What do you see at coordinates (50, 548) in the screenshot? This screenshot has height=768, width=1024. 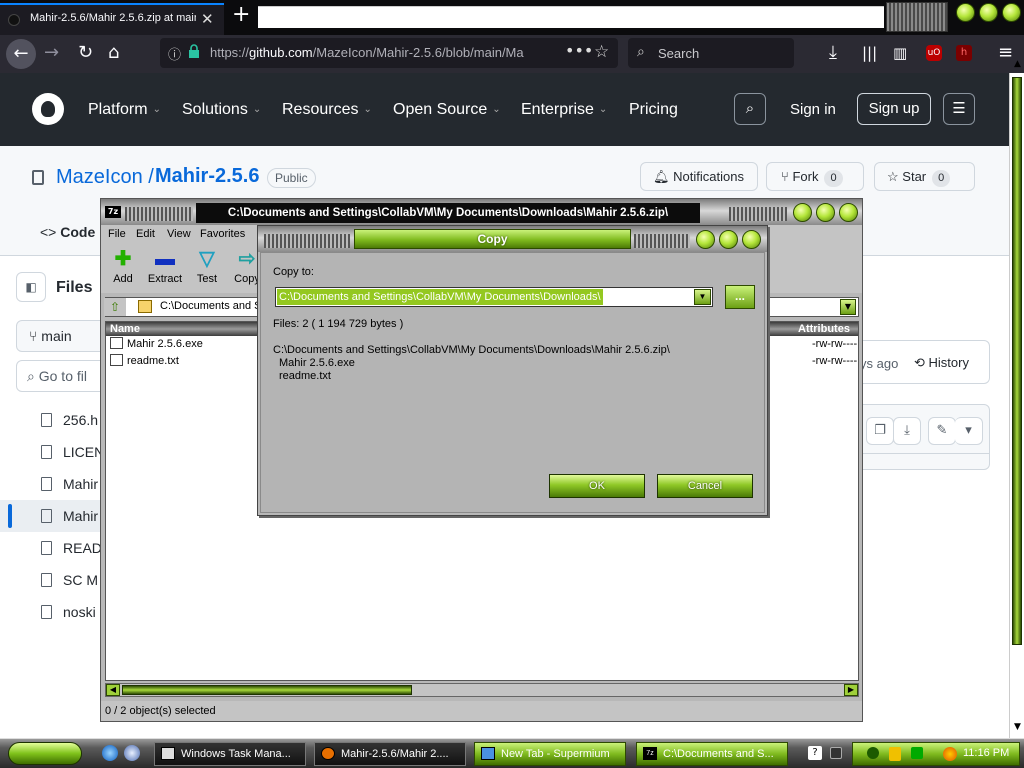 I see `file-tree-item: READ` at bounding box center [50, 548].